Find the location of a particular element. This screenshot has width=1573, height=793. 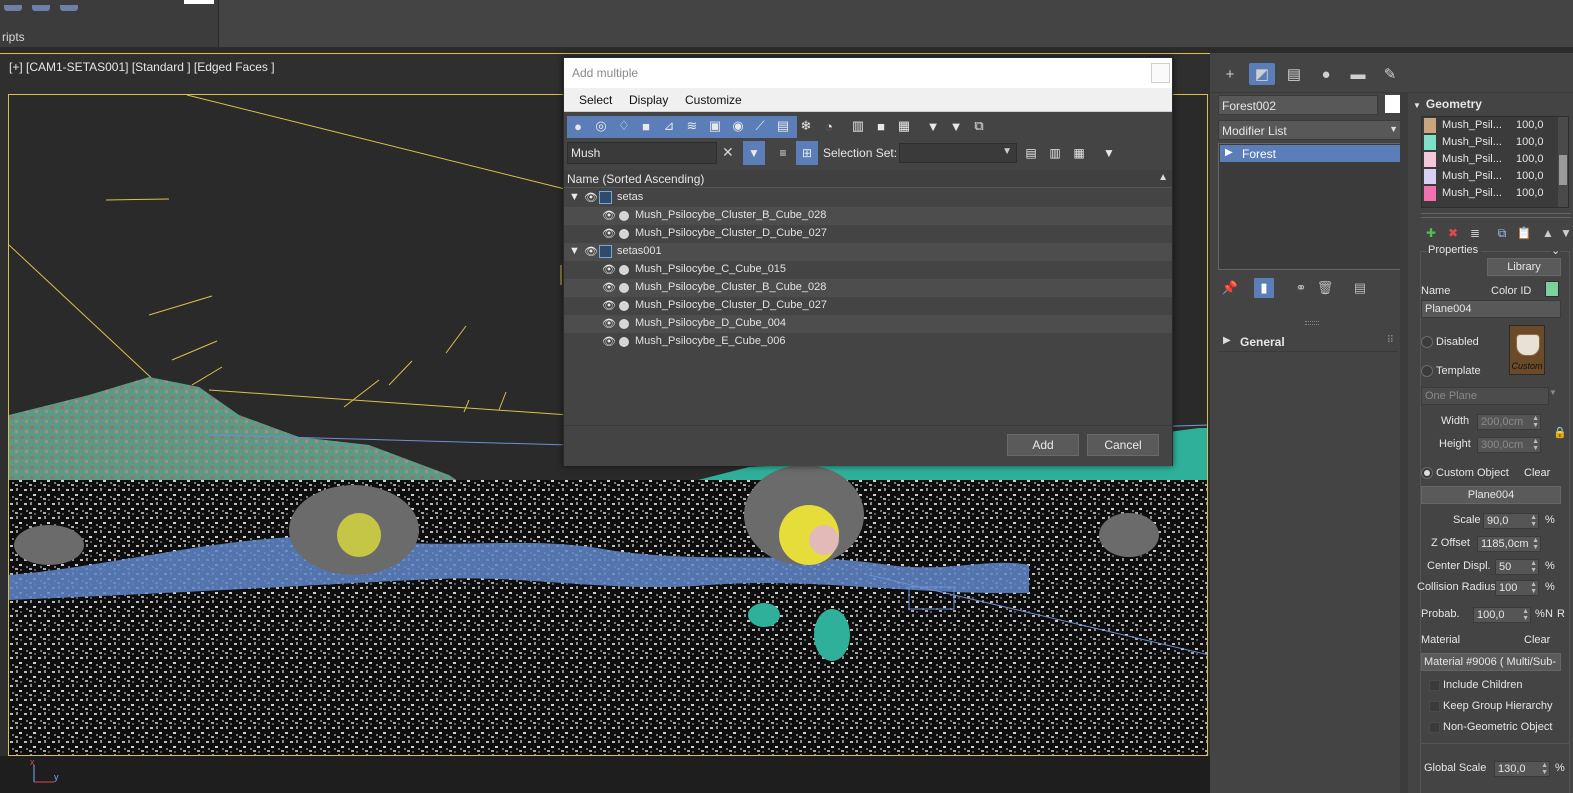

clear-search-icon: ✕ is located at coordinates (728, 152).